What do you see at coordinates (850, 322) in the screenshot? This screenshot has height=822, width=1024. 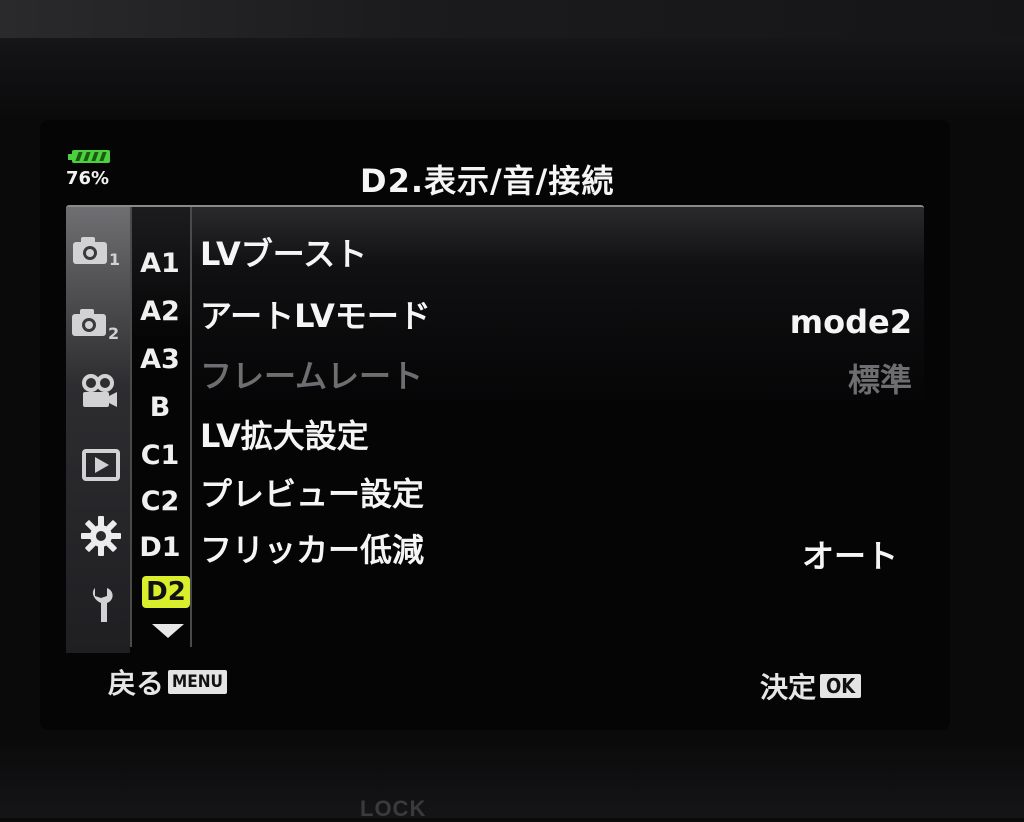 I see `menu-value-art-lv-mode: mode2` at bounding box center [850, 322].